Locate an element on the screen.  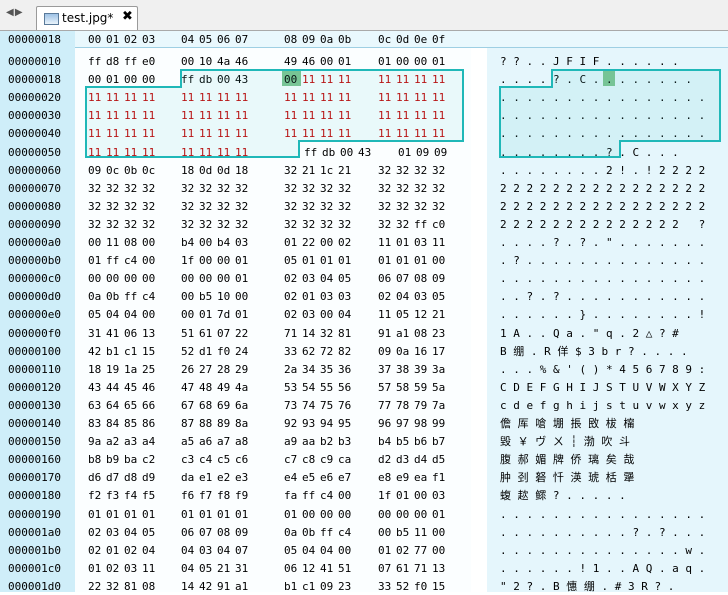
hex-byte: a8 is located at coordinates (241, 442).